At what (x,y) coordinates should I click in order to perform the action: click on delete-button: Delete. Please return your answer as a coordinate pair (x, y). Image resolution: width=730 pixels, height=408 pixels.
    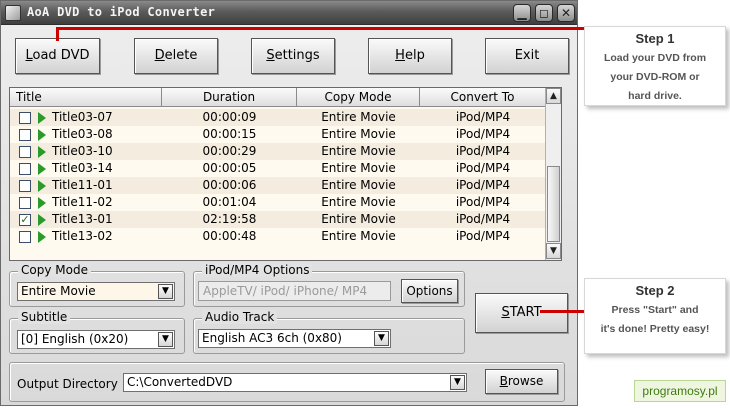
    Looking at the image, I should click on (176, 56).